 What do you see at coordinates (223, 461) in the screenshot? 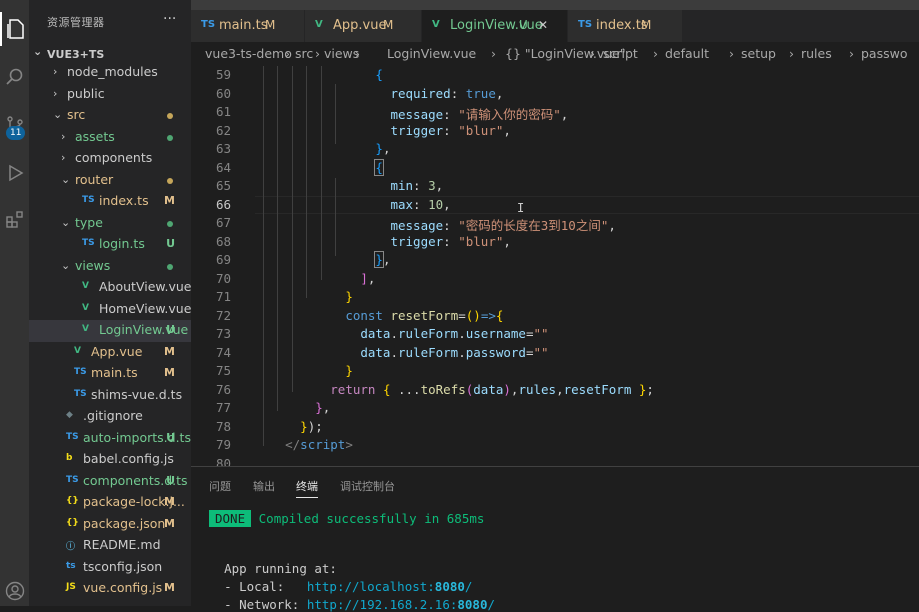
I see `line-number: 80` at bounding box center [223, 461].